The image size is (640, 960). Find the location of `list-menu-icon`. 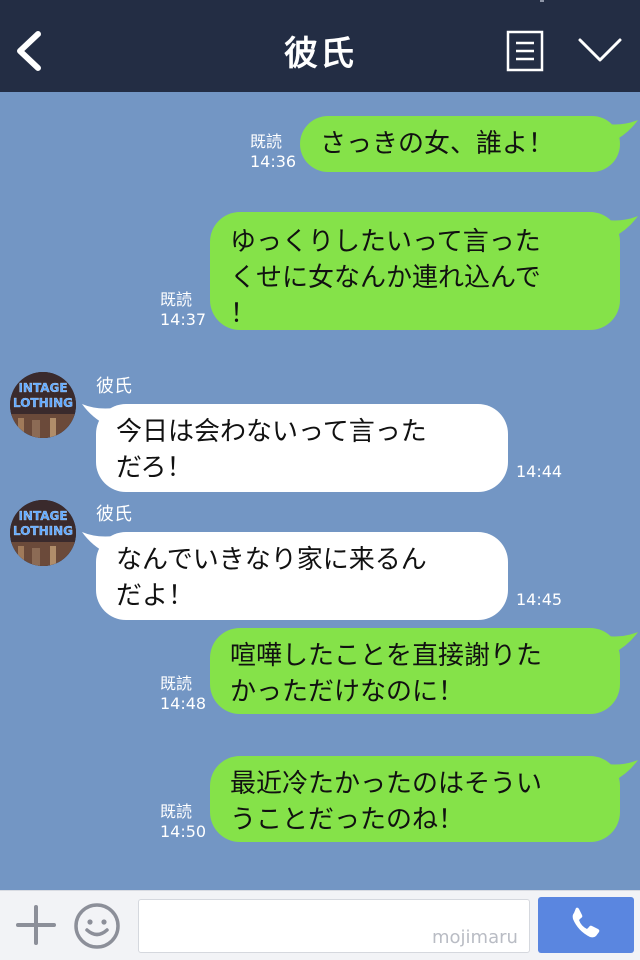

list-menu-icon is located at coordinates (525, 51).